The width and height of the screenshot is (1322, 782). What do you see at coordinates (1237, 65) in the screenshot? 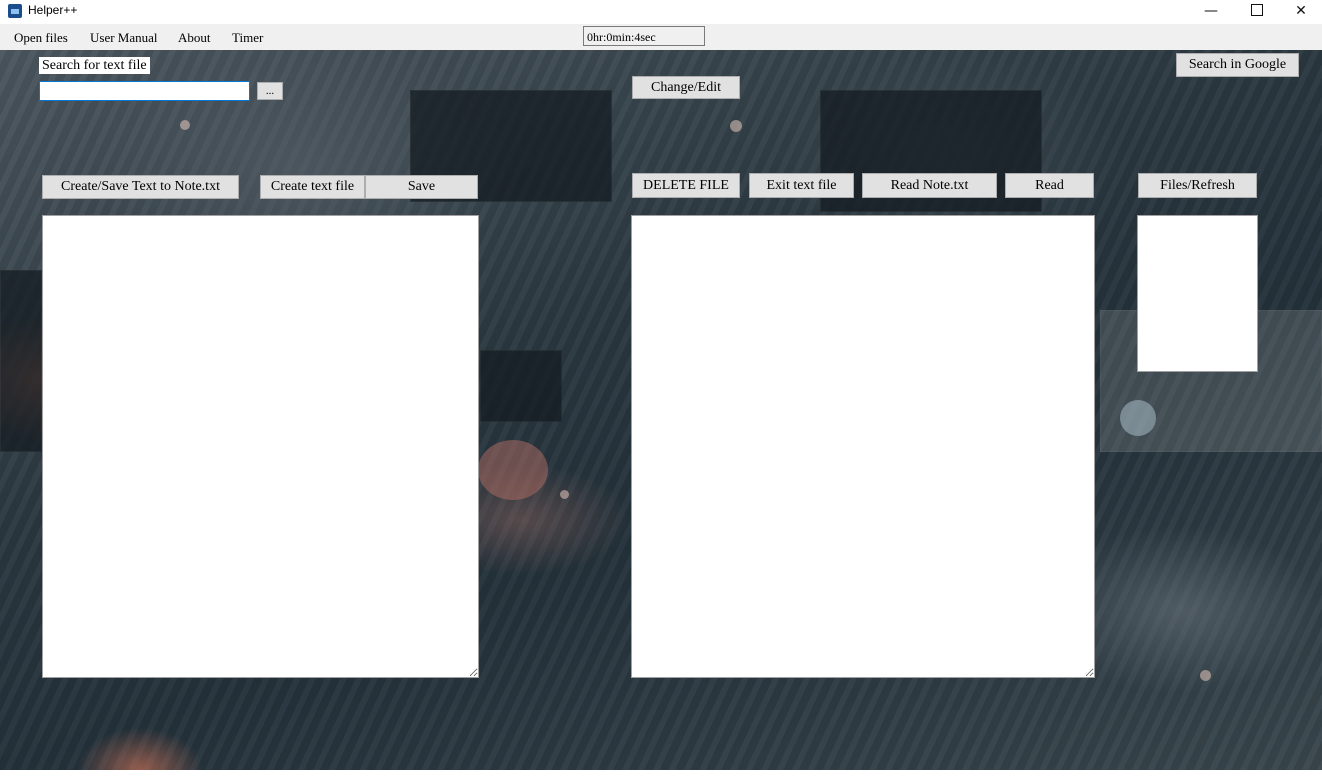
I see `search-google-button: Search in Google` at bounding box center [1237, 65].